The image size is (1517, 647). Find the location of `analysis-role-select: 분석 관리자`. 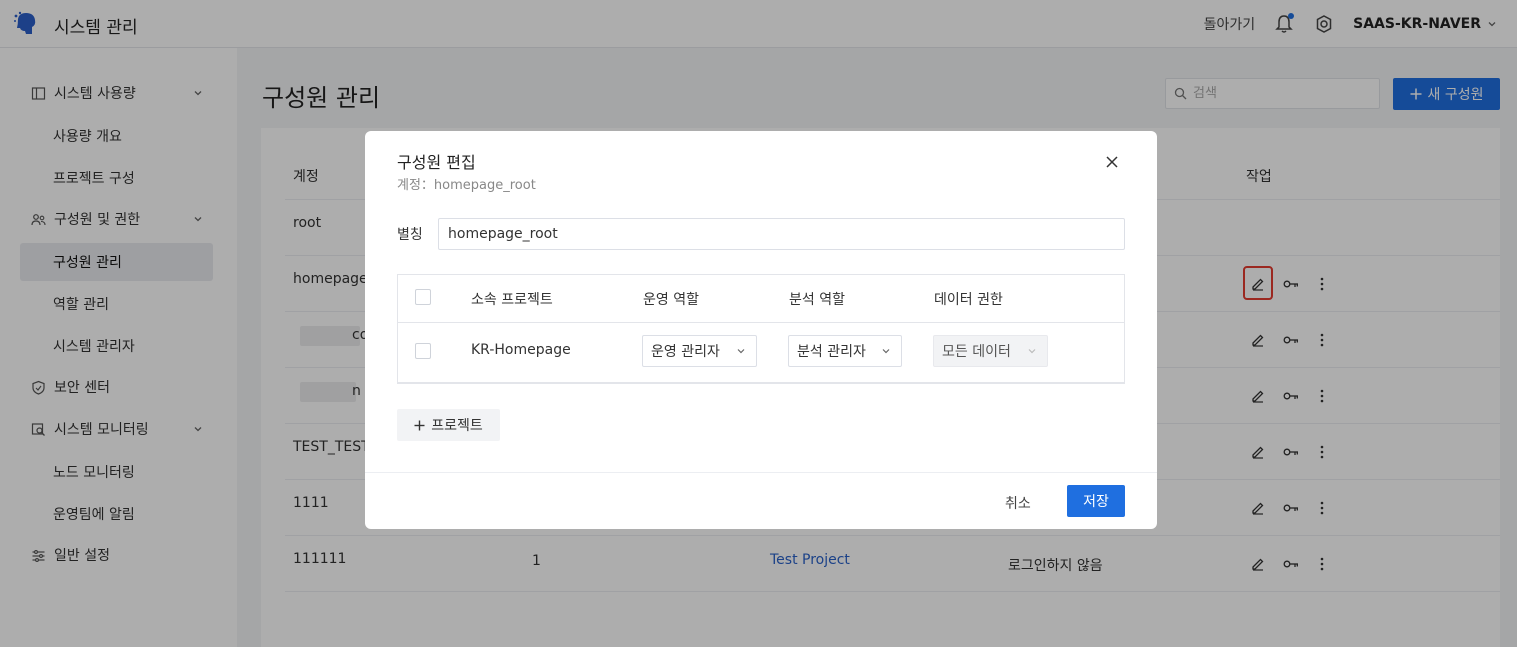

analysis-role-select: 분석 관리자 is located at coordinates (845, 351).